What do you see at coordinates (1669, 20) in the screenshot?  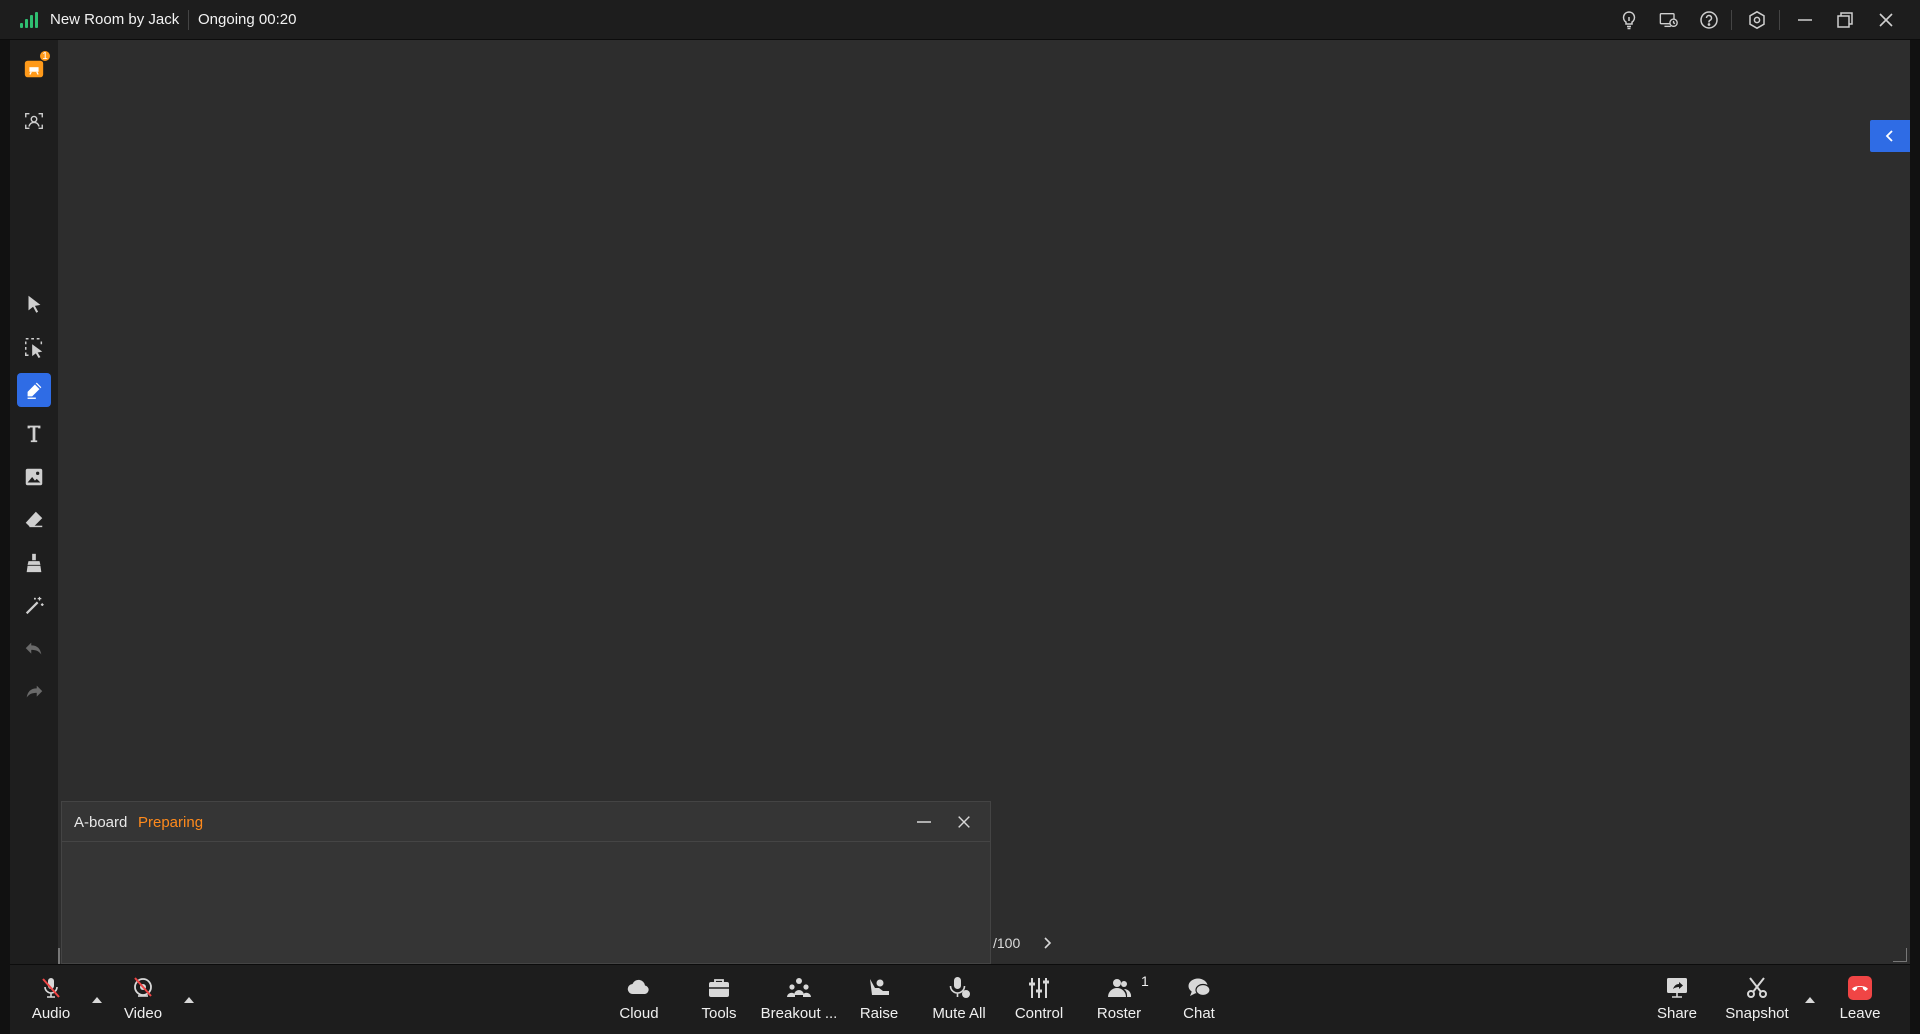 I see `screen-record-icon` at bounding box center [1669, 20].